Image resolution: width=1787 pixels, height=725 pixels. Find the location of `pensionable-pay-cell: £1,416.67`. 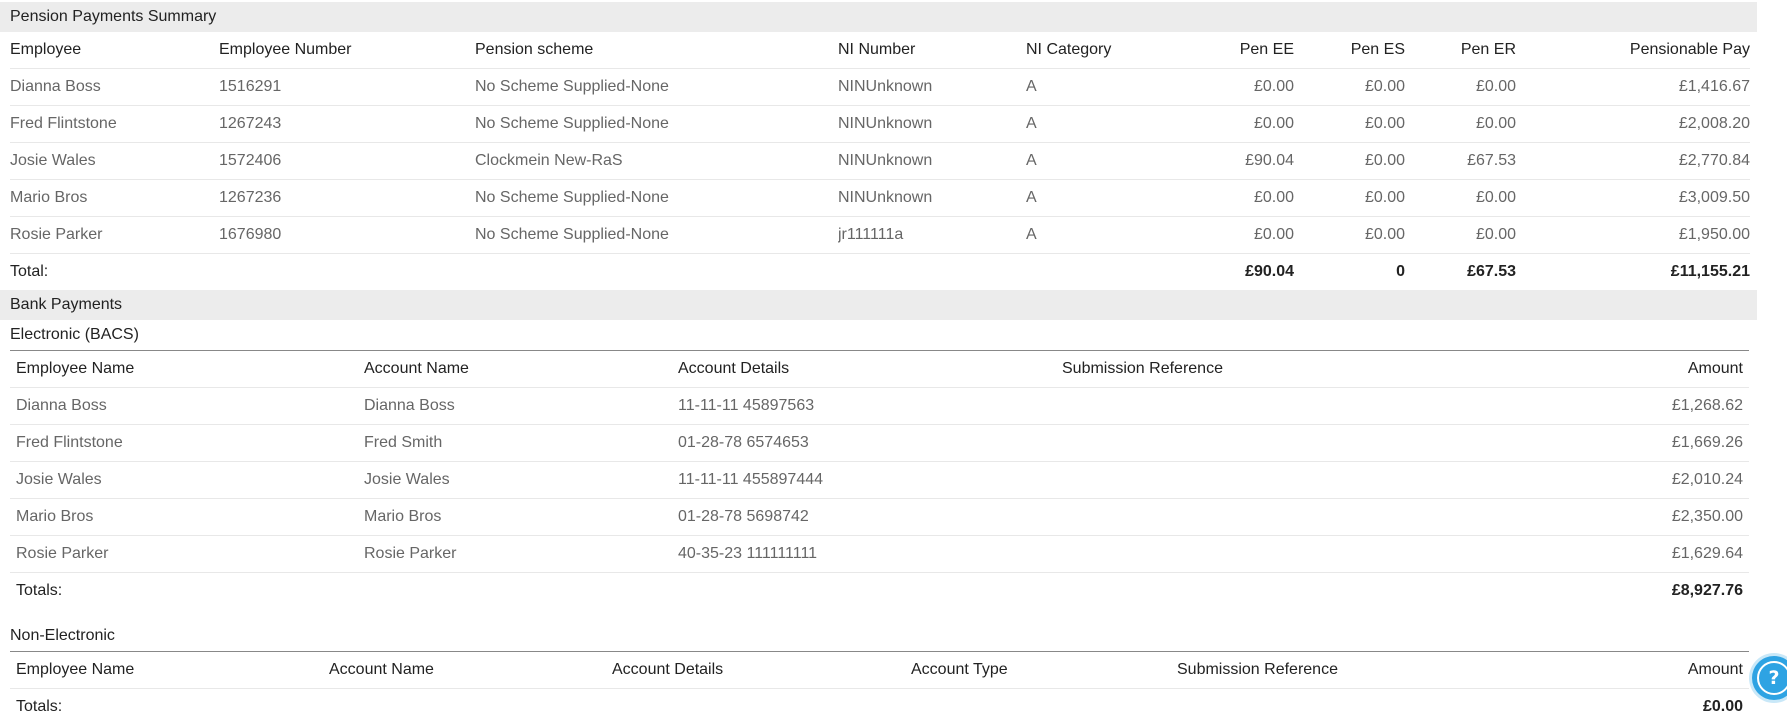

pensionable-pay-cell: £1,416.67 is located at coordinates (1633, 87).